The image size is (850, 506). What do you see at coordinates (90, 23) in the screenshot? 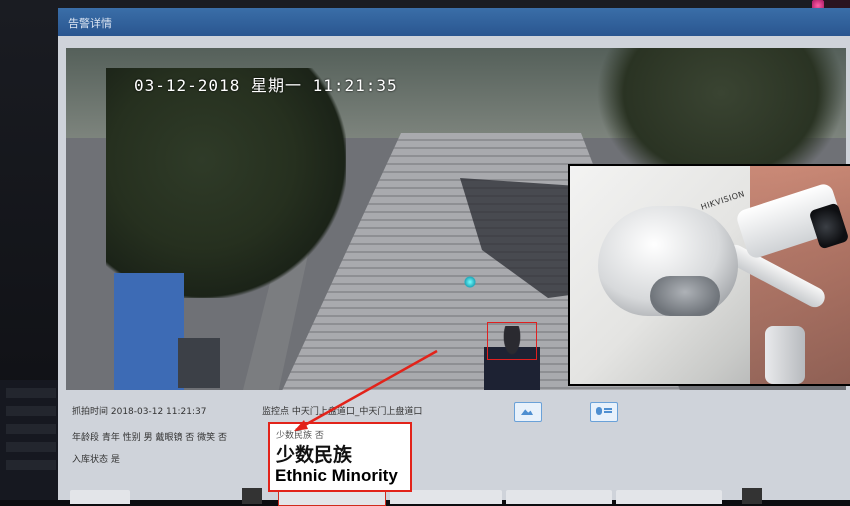
I see `window-title: 告警详情` at bounding box center [90, 23].